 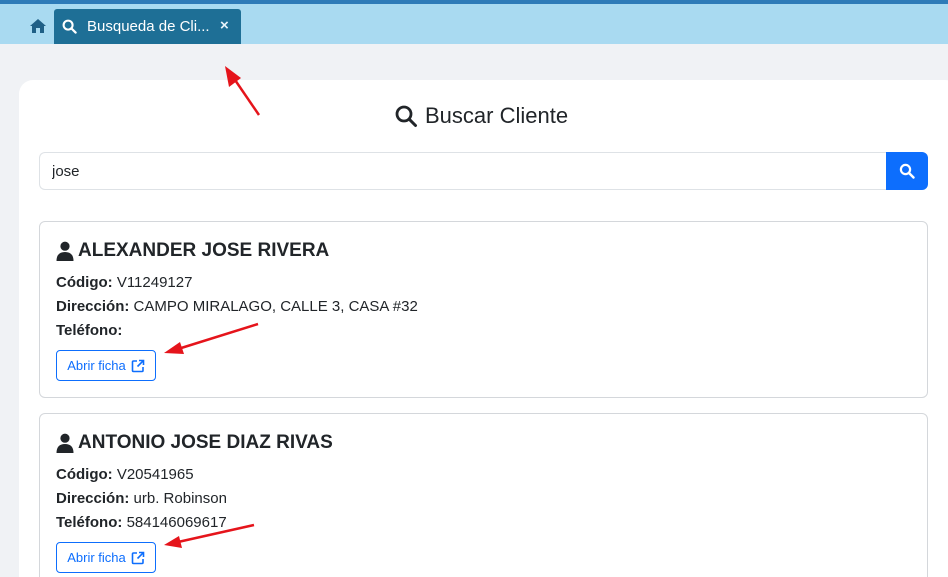 I want to click on tab-busqueda-cliente: Busqueda de Cli... ×, so click(x=147, y=26).